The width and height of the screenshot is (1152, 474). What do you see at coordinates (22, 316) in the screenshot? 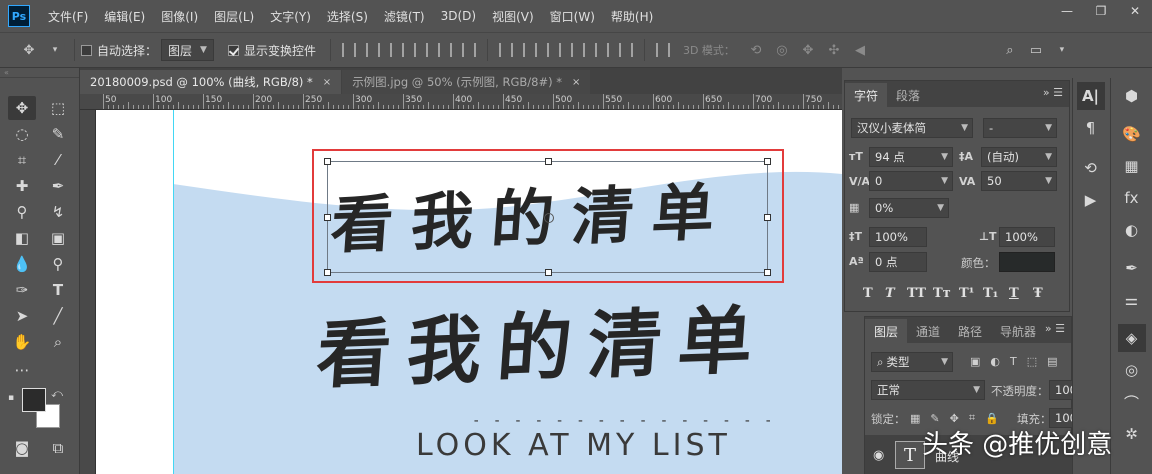
I see `path-select-tool-icon: ➤` at bounding box center [22, 316].